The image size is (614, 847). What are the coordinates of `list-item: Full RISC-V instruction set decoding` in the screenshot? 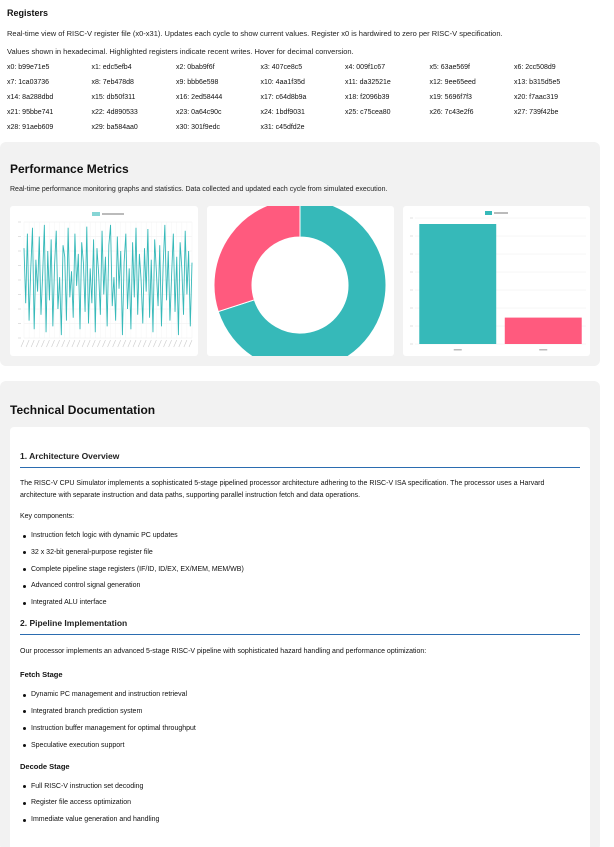 It's located at (300, 787).